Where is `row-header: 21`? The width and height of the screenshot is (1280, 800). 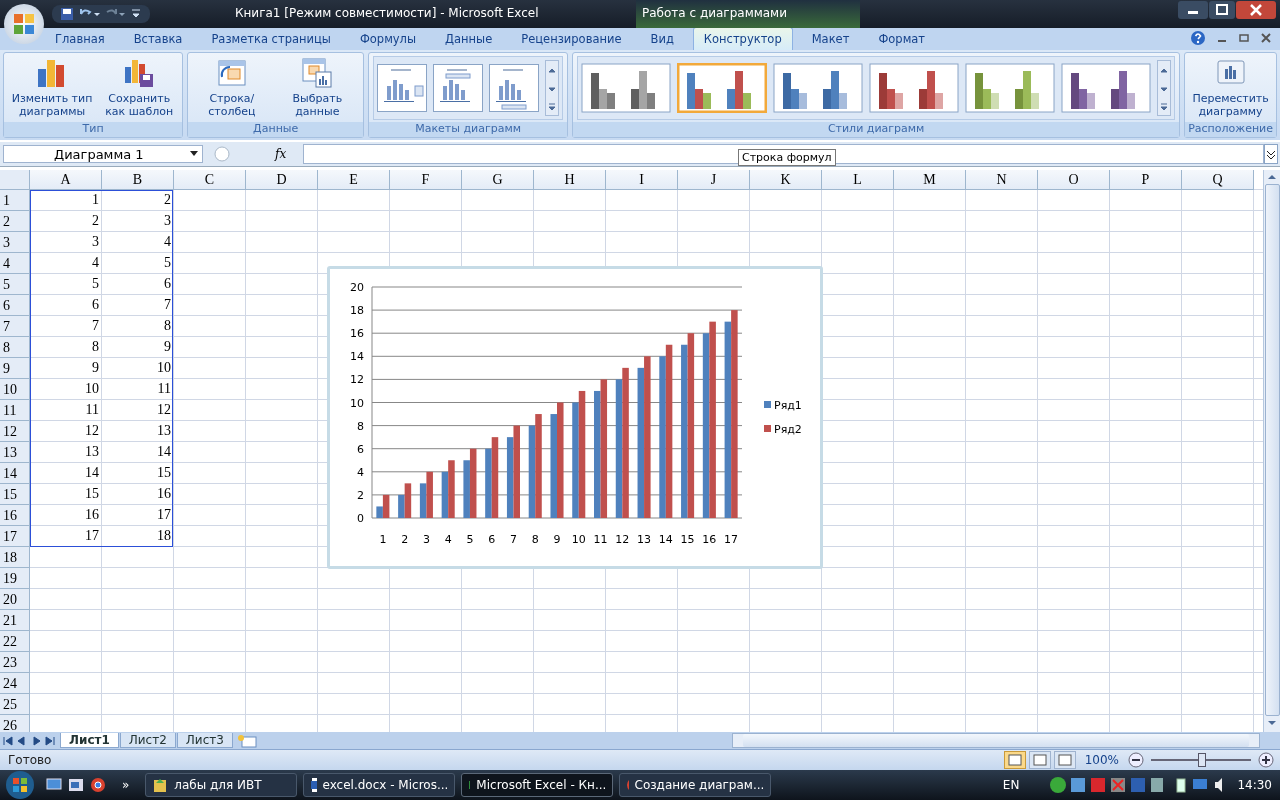 row-header: 21 is located at coordinates (15, 620).